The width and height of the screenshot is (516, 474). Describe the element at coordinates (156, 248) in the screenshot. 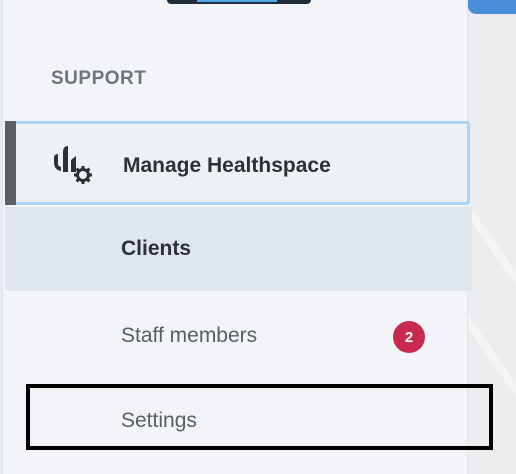

I see `sidebar-subitem-label: Clients` at that location.